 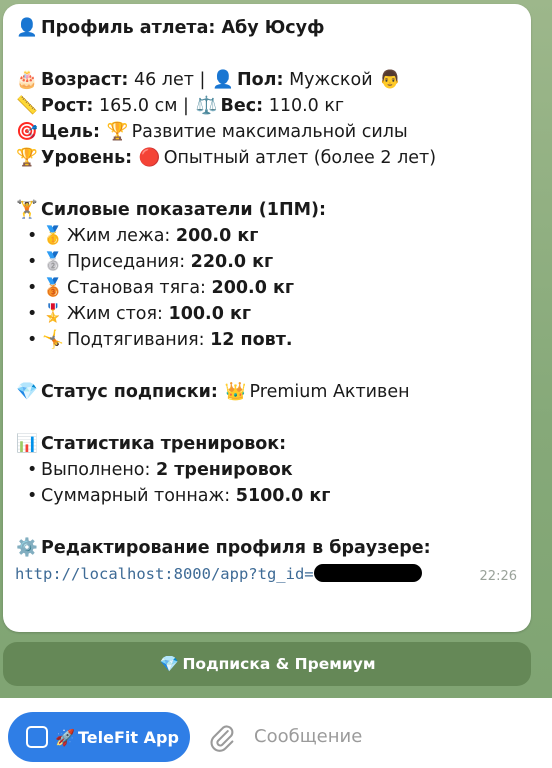 I want to click on strength-item: • 🤸 Подтягивания: 12 повт., so click(x=267, y=341).